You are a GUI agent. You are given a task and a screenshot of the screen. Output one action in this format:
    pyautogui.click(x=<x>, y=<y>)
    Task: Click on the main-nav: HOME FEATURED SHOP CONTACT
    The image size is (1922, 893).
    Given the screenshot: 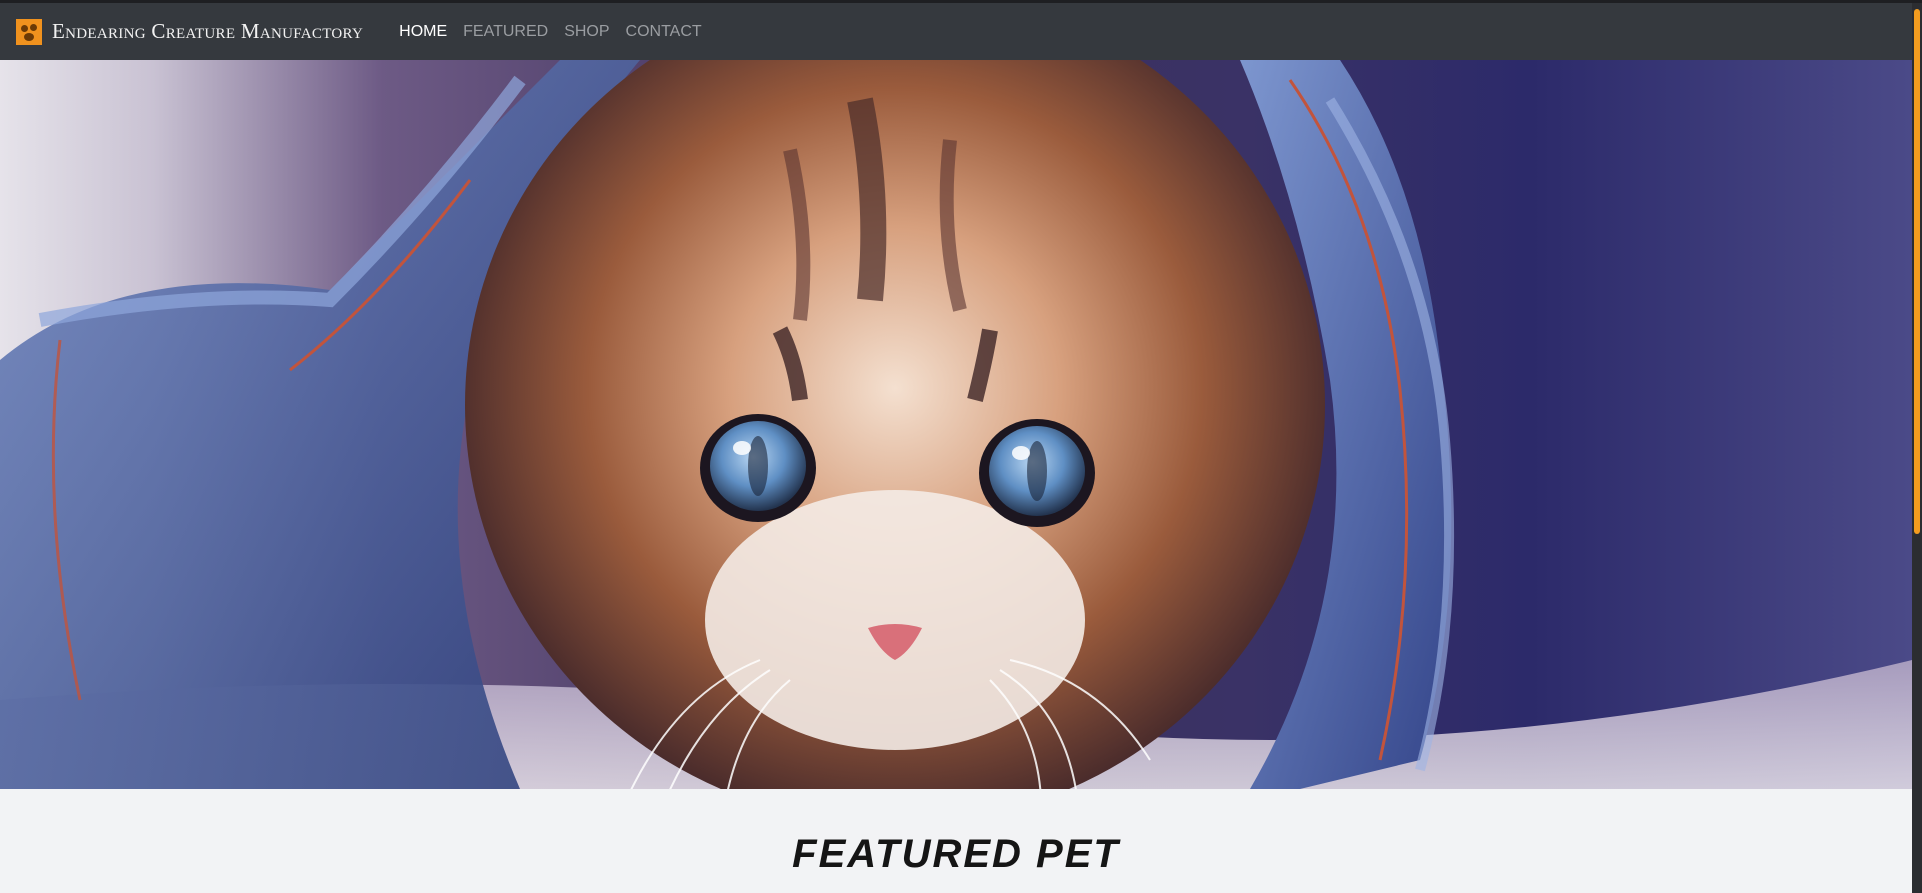 What is the action you would take?
    pyautogui.click(x=550, y=32)
    